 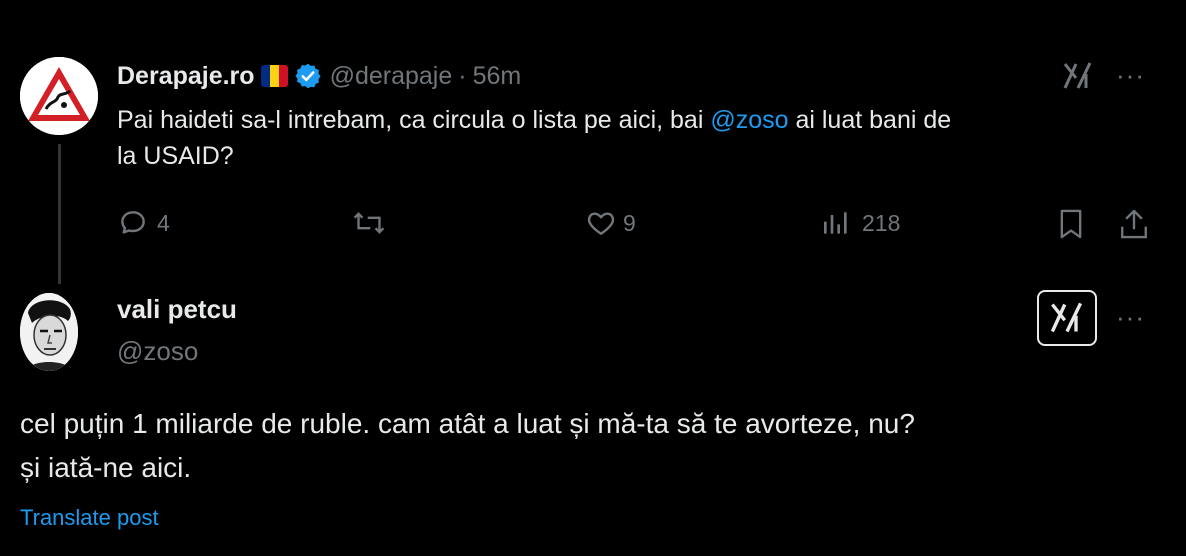 I want to click on reply-button: 4, so click(x=143, y=223).